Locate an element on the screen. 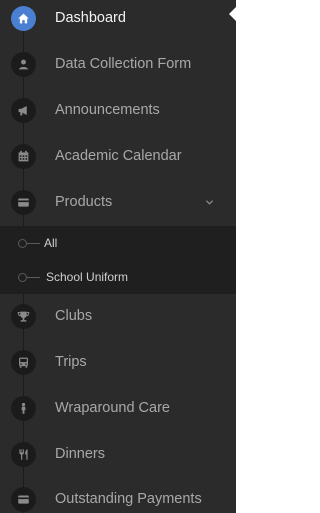 Image resolution: width=320 pixels, height=513 pixels. sidebar-item-dinners: Dinners is located at coordinates (118, 454).